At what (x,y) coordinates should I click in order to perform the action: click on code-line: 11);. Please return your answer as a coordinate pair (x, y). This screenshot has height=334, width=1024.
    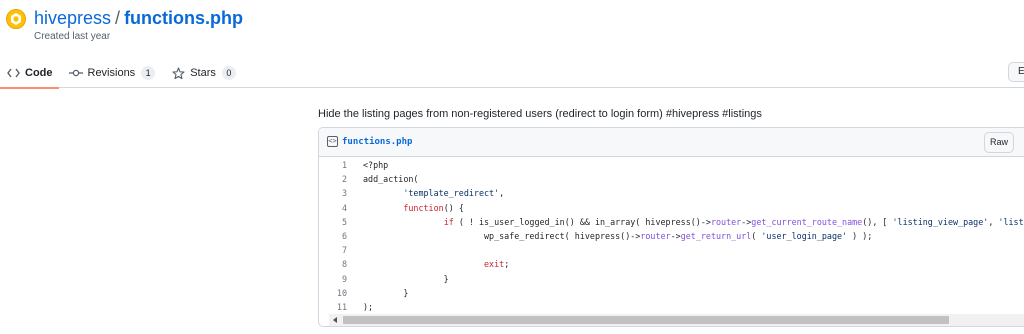
    Looking at the image, I should click on (671, 307).